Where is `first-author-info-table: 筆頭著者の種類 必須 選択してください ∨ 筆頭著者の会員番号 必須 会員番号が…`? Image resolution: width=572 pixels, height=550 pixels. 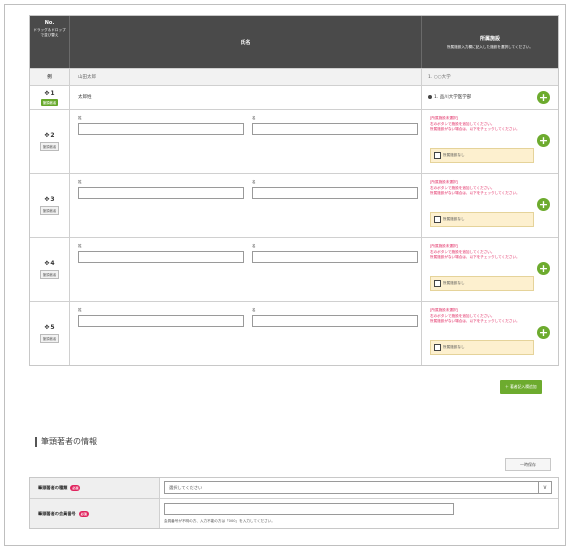 first-author-info-table: 筆頭著者の種類 必須 選択してください ∨ 筆頭著者の会員番号 必須 会員番号が… is located at coordinates (294, 503).